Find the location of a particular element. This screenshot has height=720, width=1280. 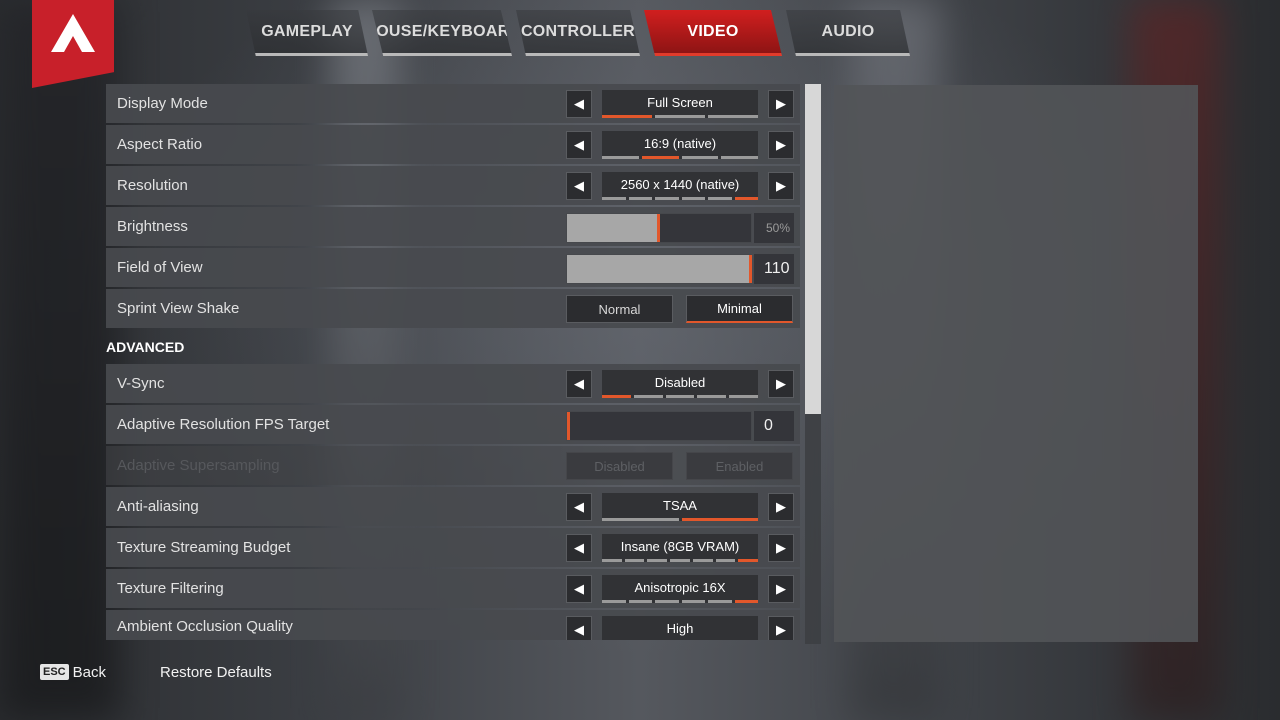

setting-row-resolution: Resolution ◀ 2560 x 1440 (native) ▶ is located at coordinates (453, 185).